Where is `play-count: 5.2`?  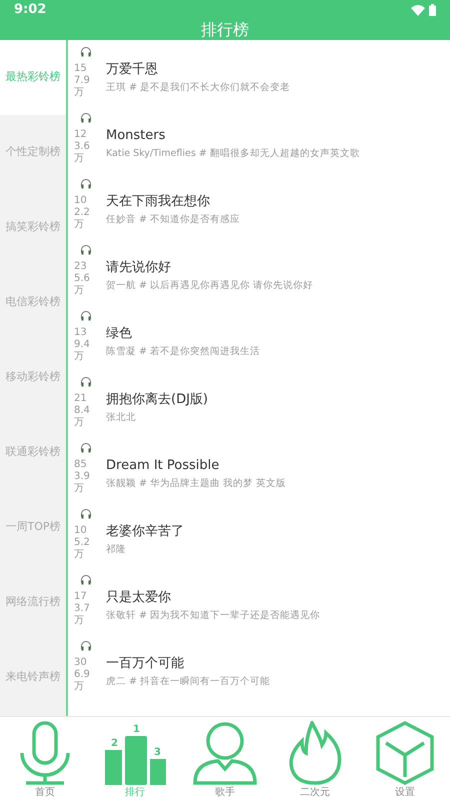
play-count: 5.2 is located at coordinates (82, 543).